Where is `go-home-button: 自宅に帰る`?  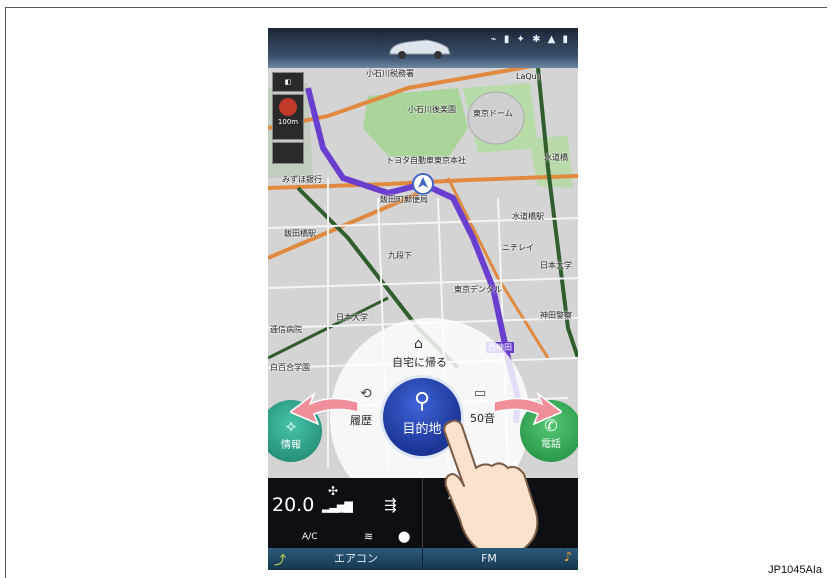 go-home-button: 自宅に帰る is located at coordinates (419, 362).